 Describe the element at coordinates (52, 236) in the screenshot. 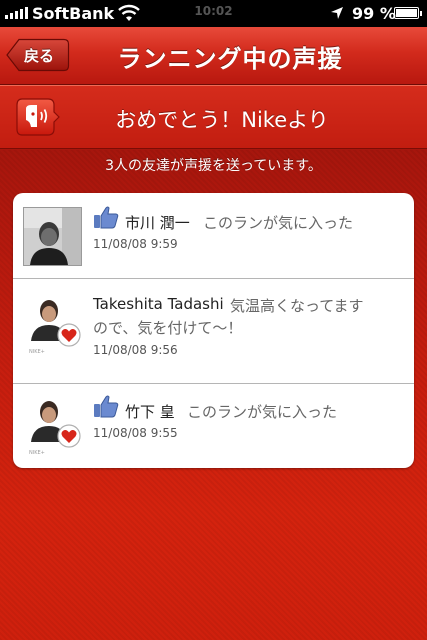

I see `avatar` at that location.